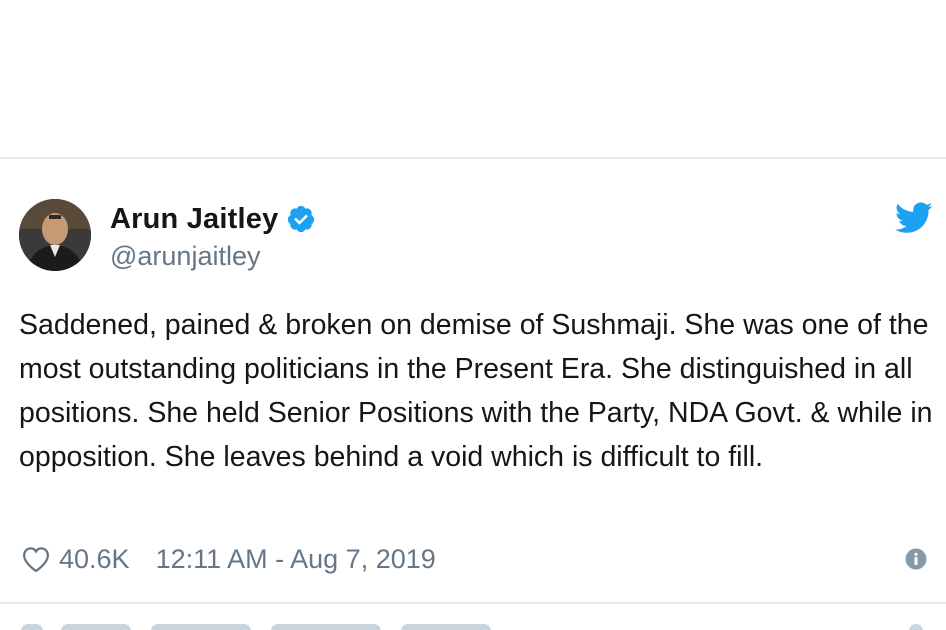  I want to click on heart-icon, so click(36, 559).